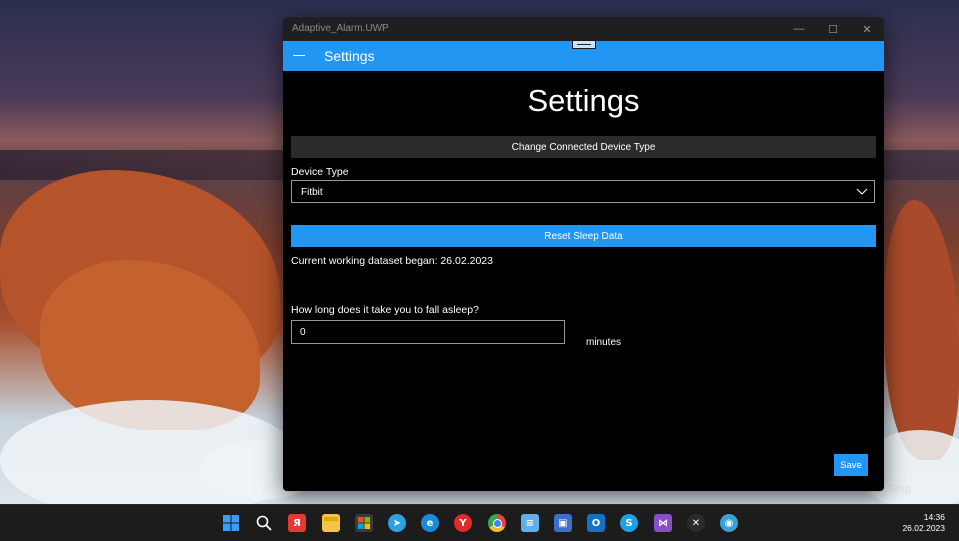 The width and height of the screenshot is (959, 541). Describe the element at coordinates (583, 55) in the screenshot. I see `app-header: Settings` at that location.